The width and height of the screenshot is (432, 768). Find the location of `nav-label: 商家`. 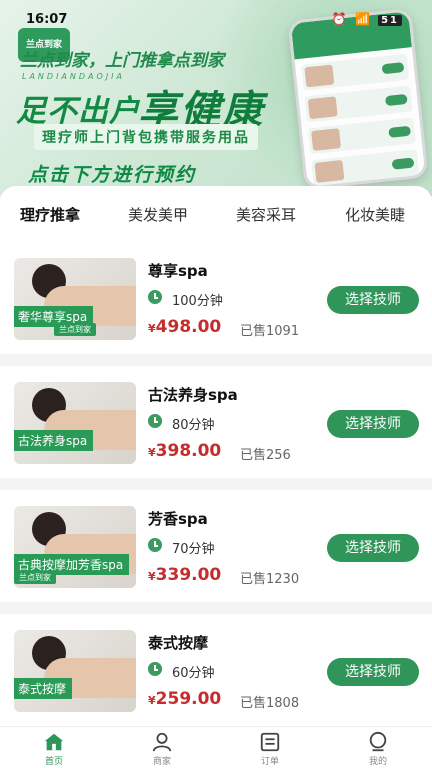

nav-label: 商家 is located at coordinates (161, 762).